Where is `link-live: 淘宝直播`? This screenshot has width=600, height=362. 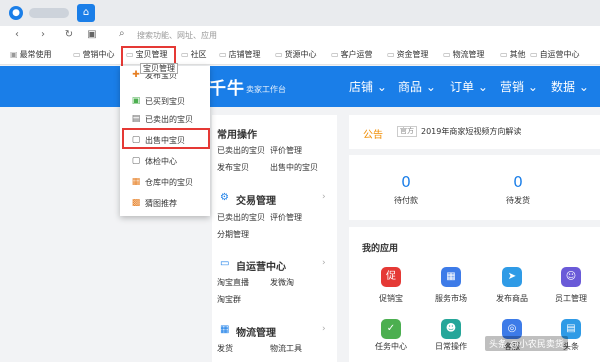 link-live: 淘宝直播 is located at coordinates (233, 282).